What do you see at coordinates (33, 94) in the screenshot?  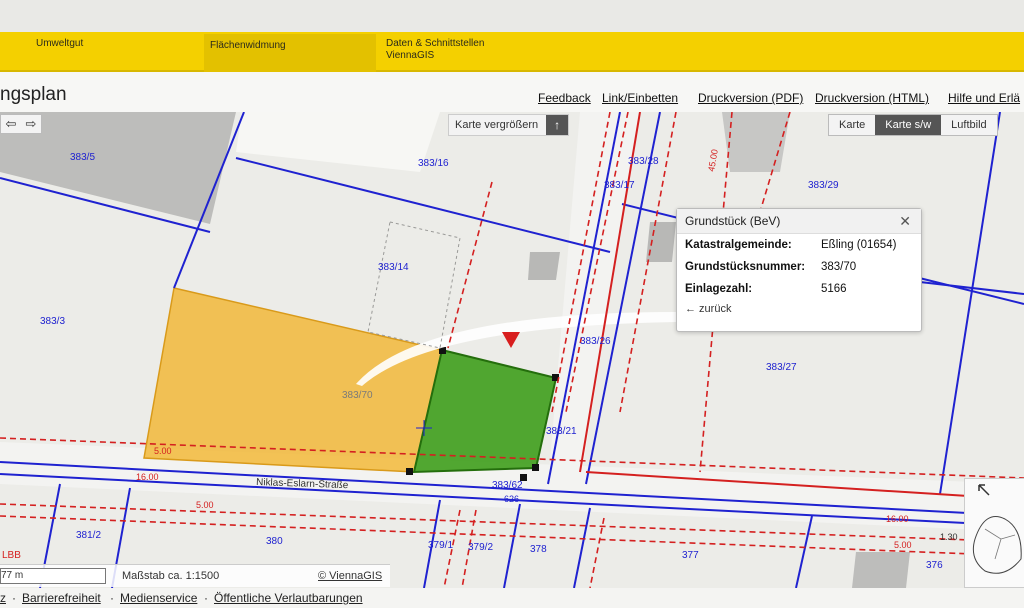 I see `page-title: ngsplan` at bounding box center [33, 94].